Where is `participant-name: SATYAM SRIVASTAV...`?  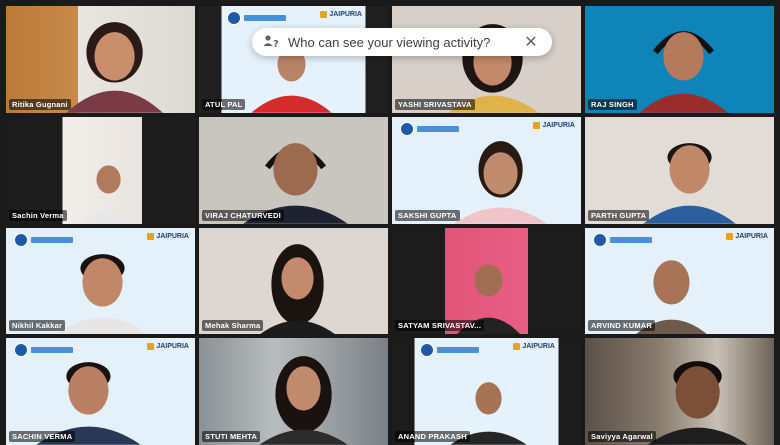
participant-name: SATYAM SRIVASTAV... is located at coordinates (440, 326).